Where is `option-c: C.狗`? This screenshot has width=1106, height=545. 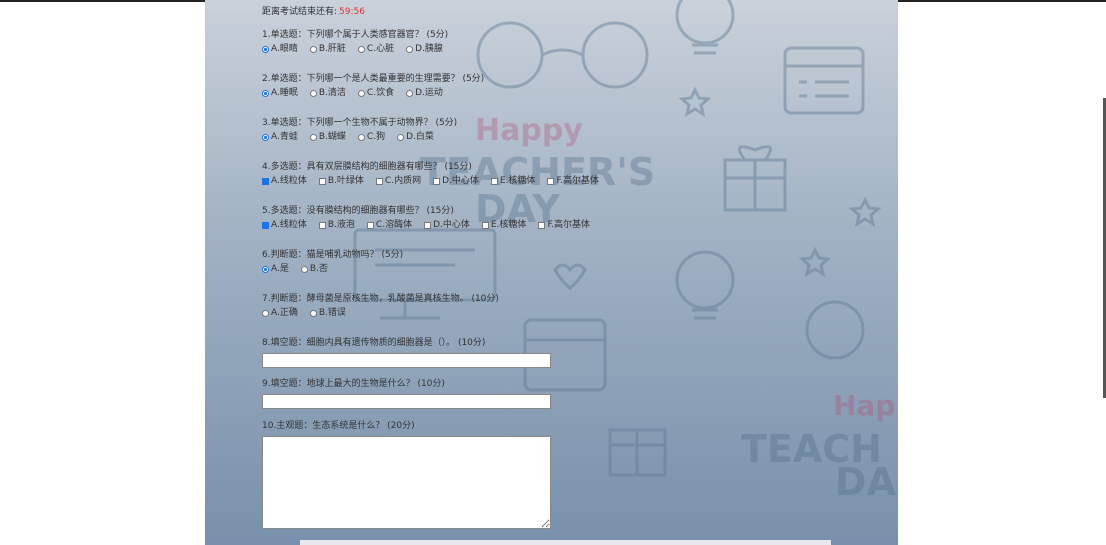 option-c: C.狗 is located at coordinates (371, 137).